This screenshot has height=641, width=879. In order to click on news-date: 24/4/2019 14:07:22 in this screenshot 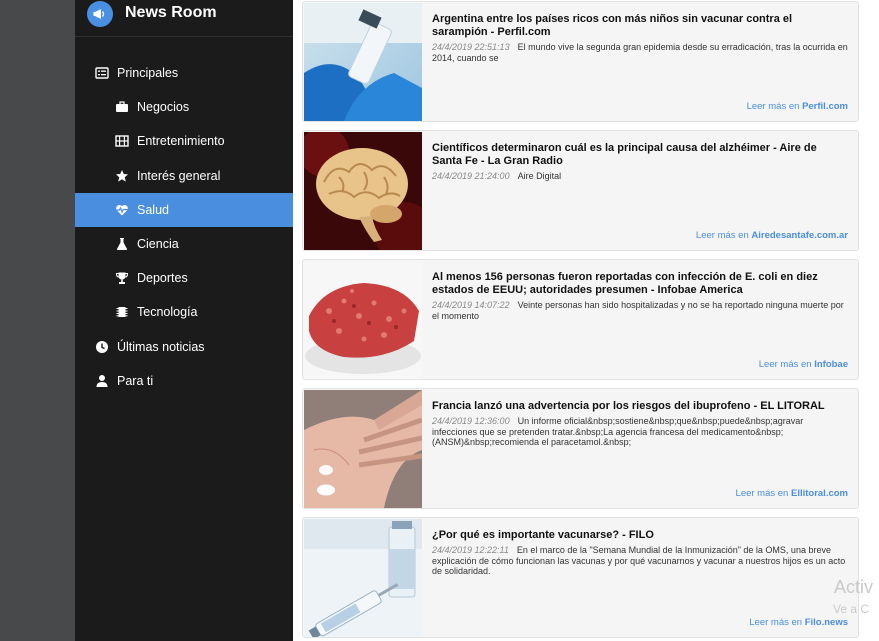, I will do `click(471, 305)`.